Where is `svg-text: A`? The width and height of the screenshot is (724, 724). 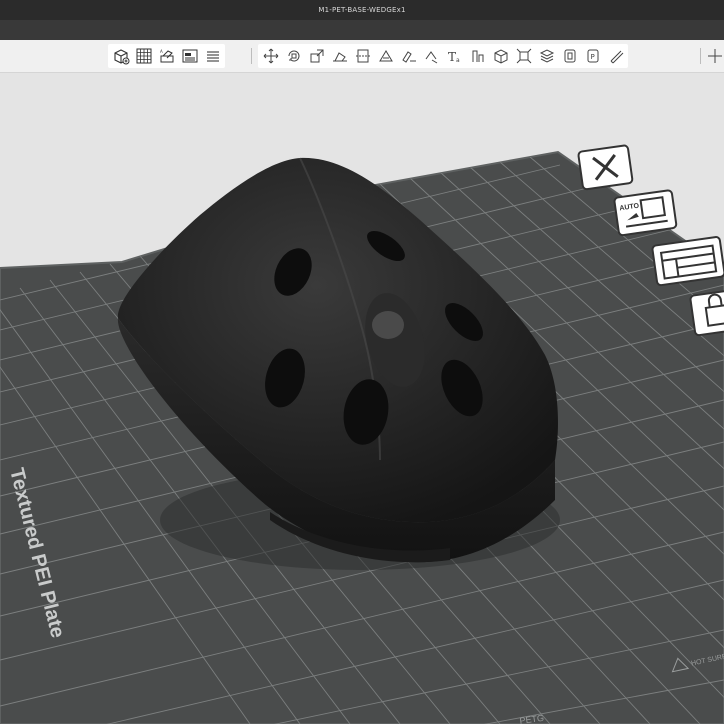
svg-text: A is located at coordinates (161, 51).